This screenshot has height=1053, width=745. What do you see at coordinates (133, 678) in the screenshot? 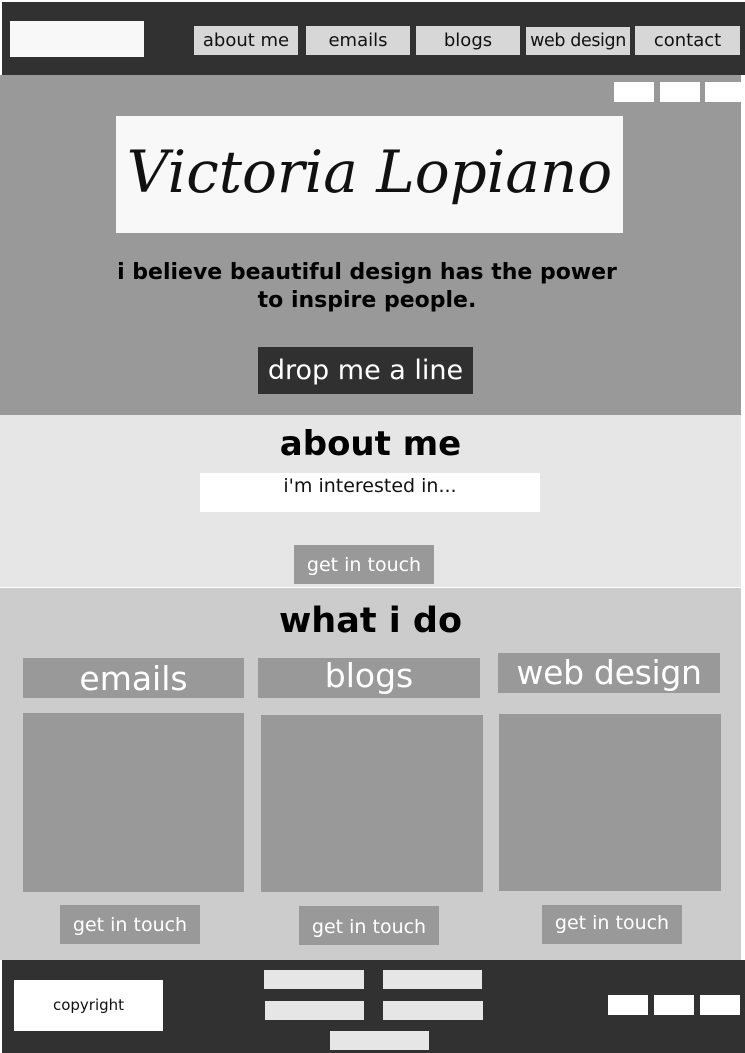
I see `service-title-emails: emails` at bounding box center [133, 678].